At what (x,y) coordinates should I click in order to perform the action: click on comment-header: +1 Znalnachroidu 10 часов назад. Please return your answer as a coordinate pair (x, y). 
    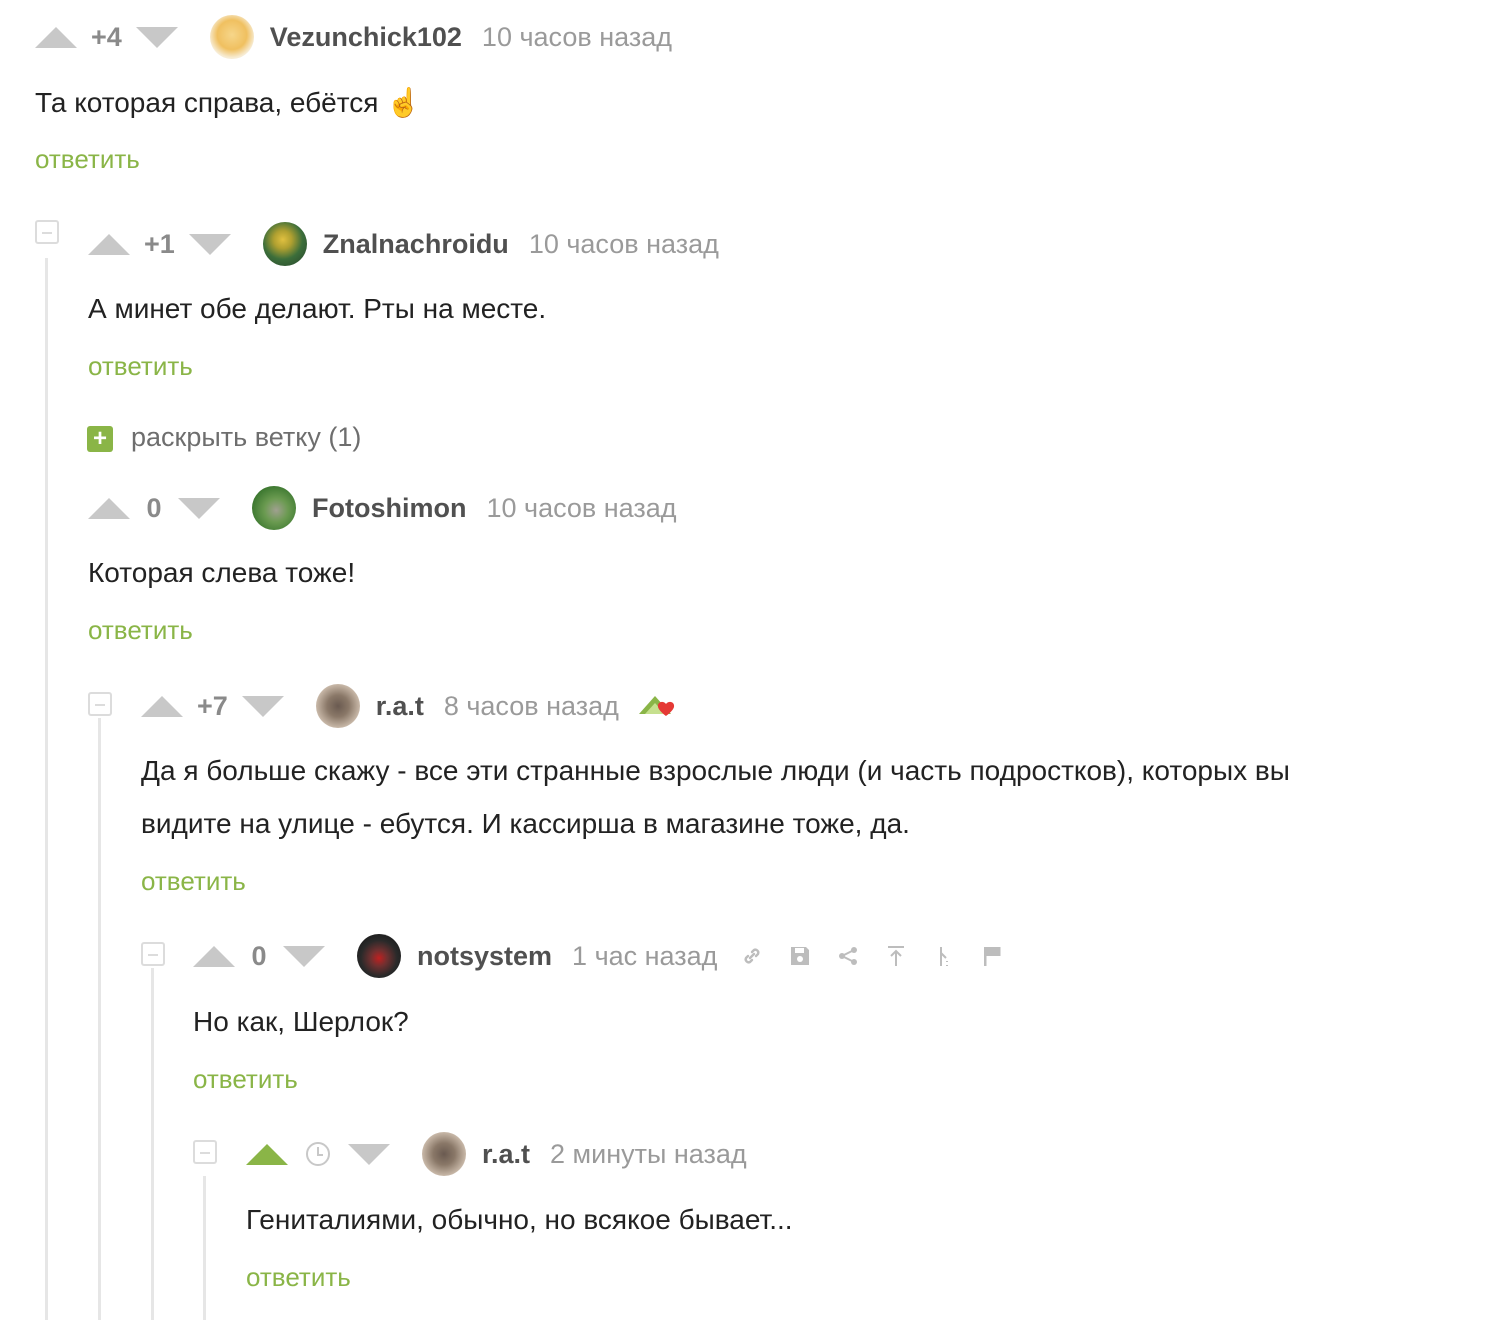
    Looking at the image, I should click on (403, 244).